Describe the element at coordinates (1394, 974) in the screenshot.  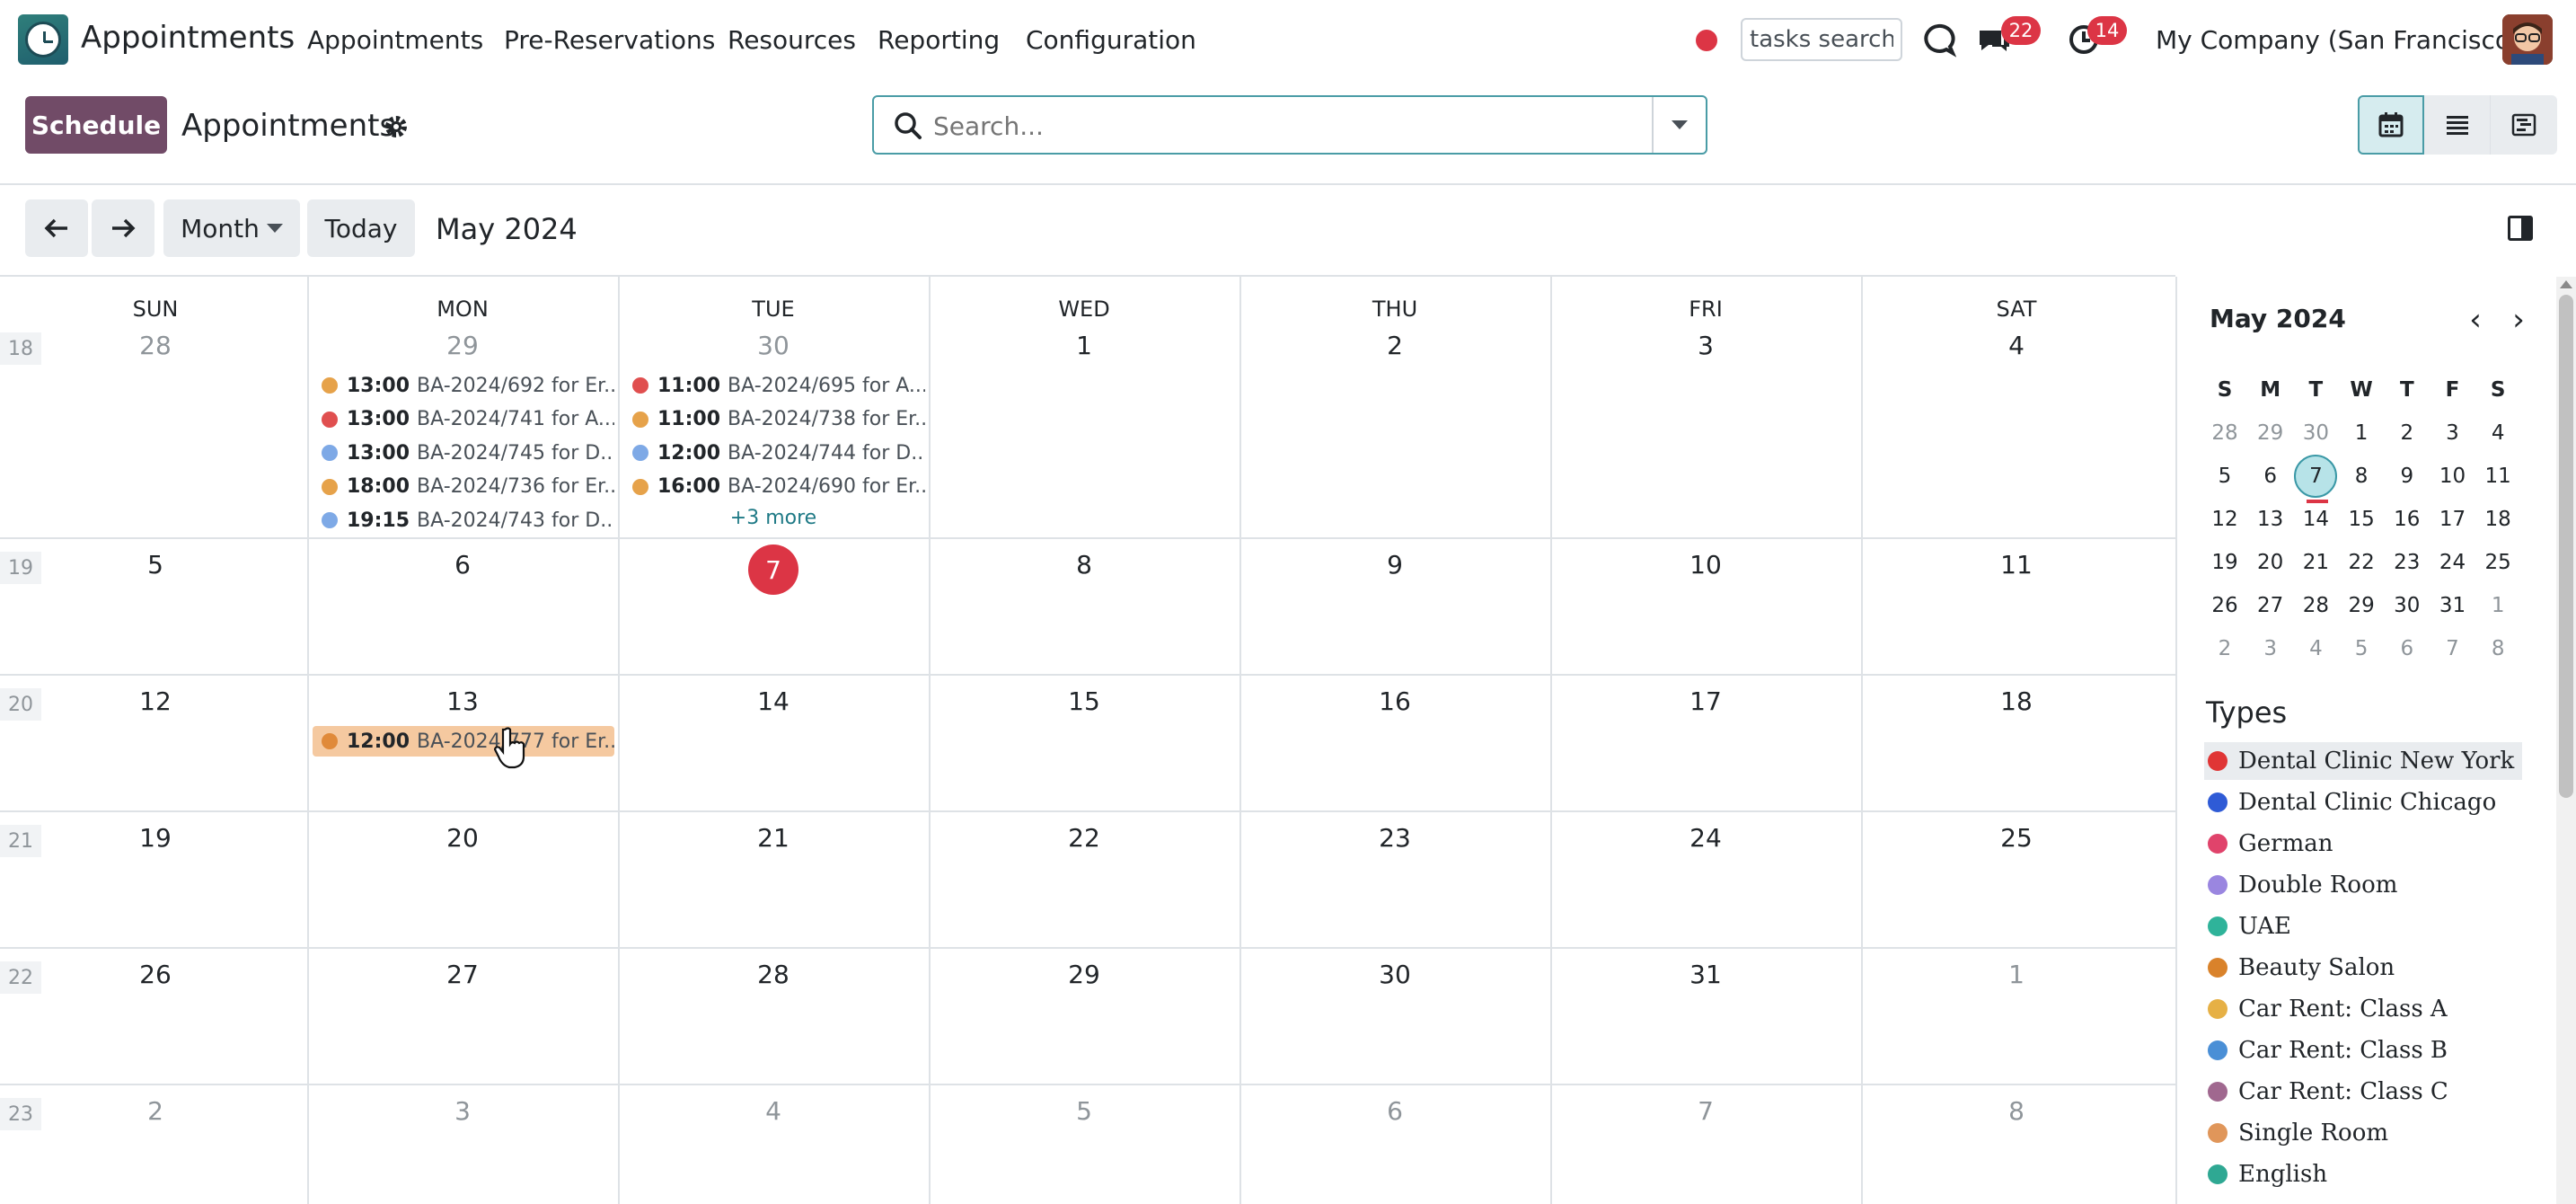
I see `day-number: 30` at that location.